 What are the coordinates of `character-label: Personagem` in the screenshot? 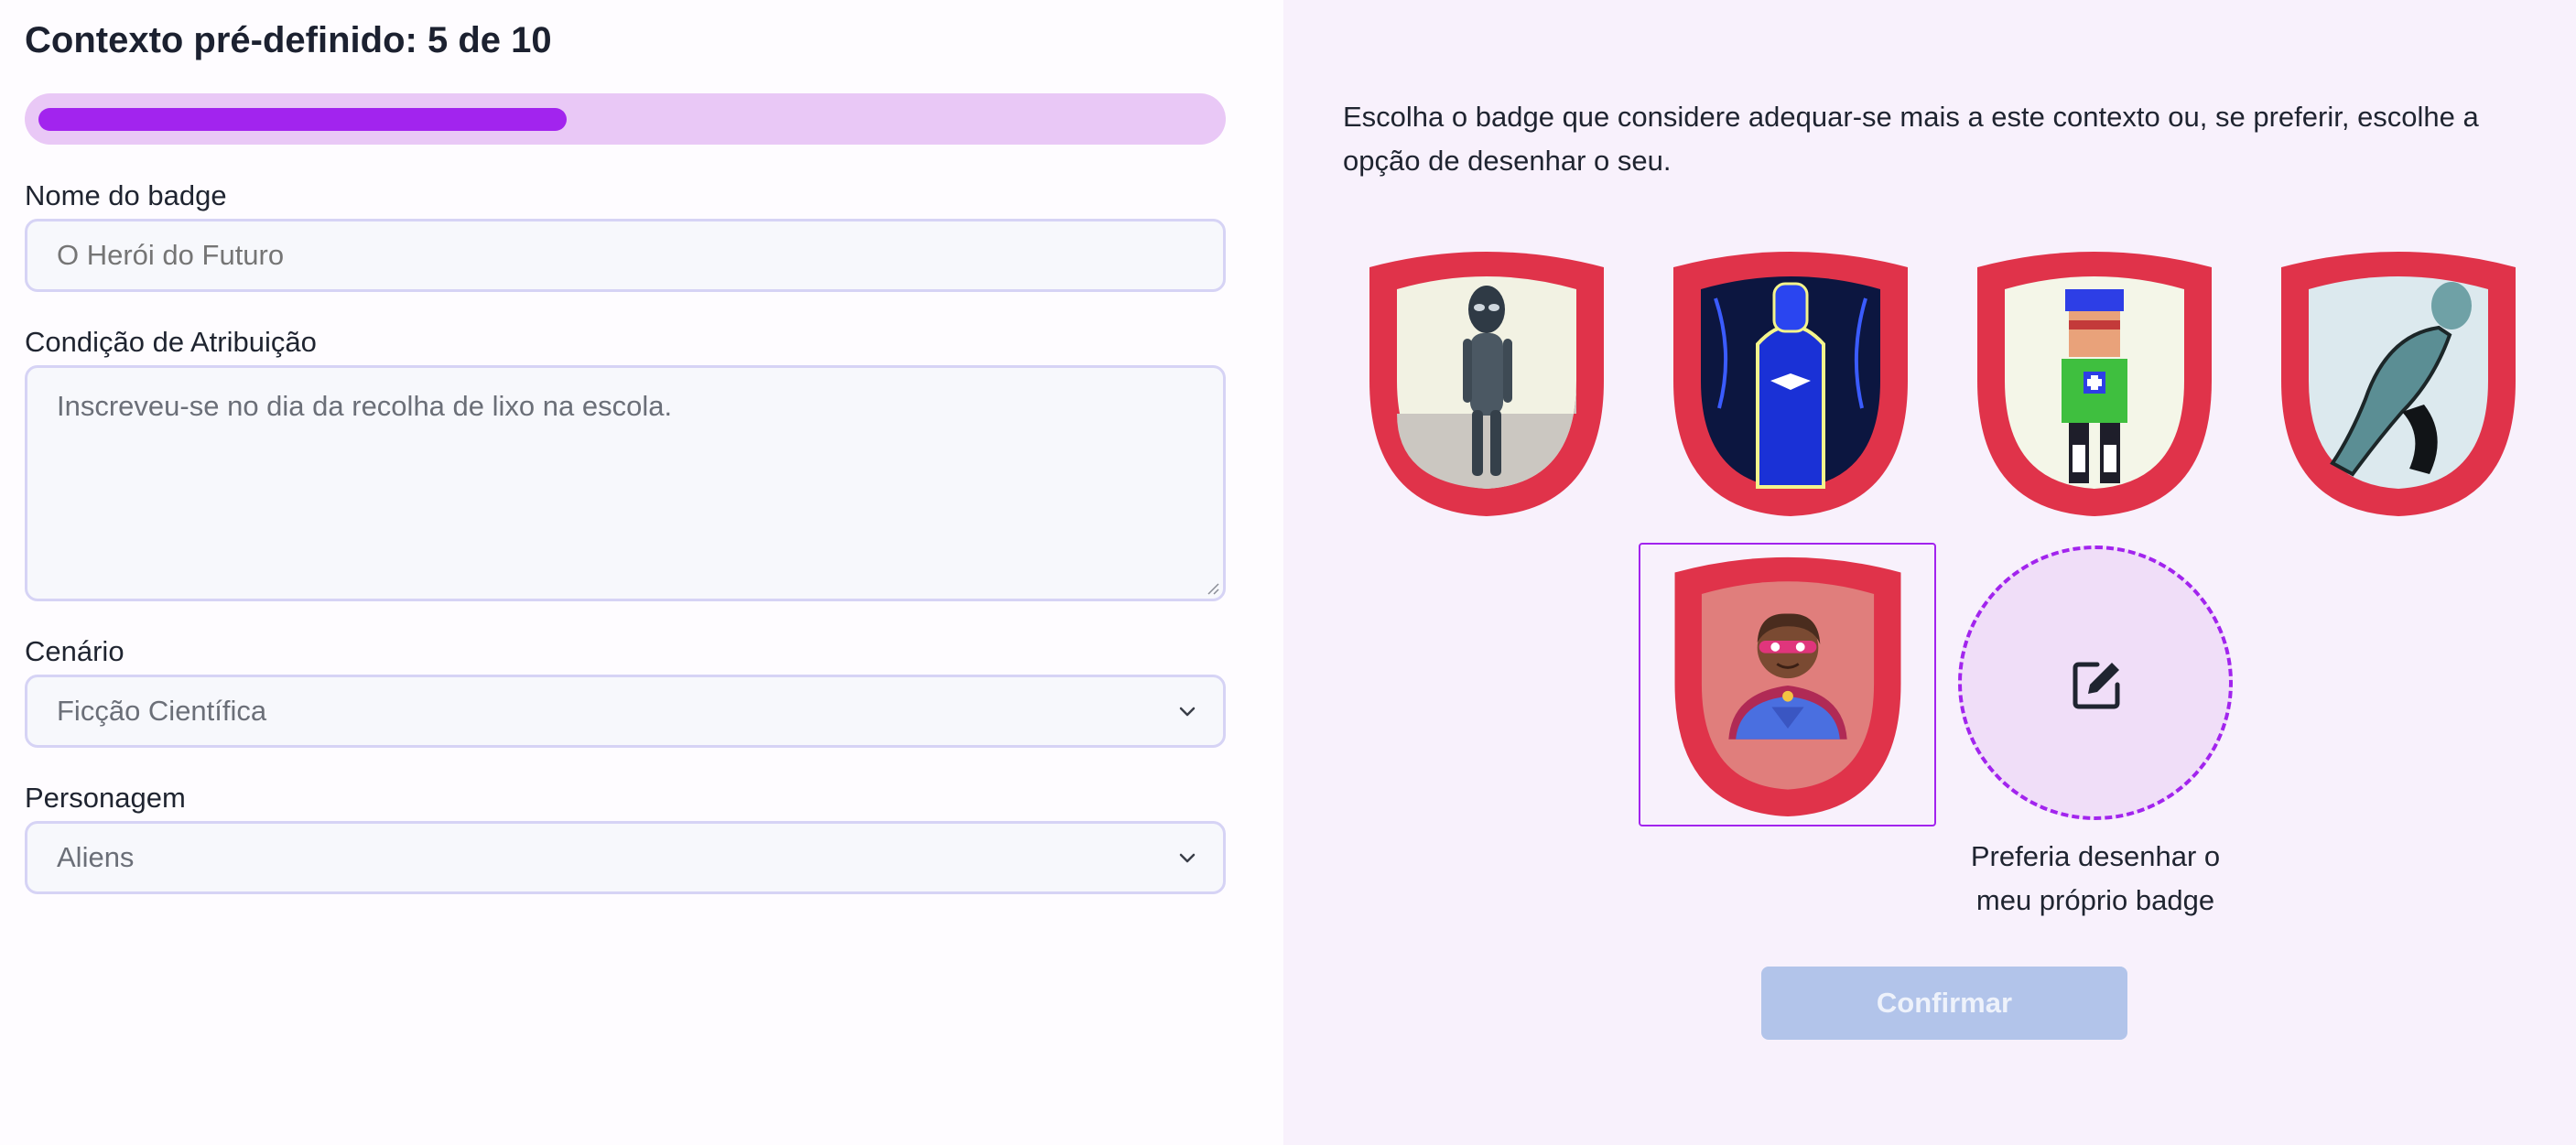 It's located at (106, 798).